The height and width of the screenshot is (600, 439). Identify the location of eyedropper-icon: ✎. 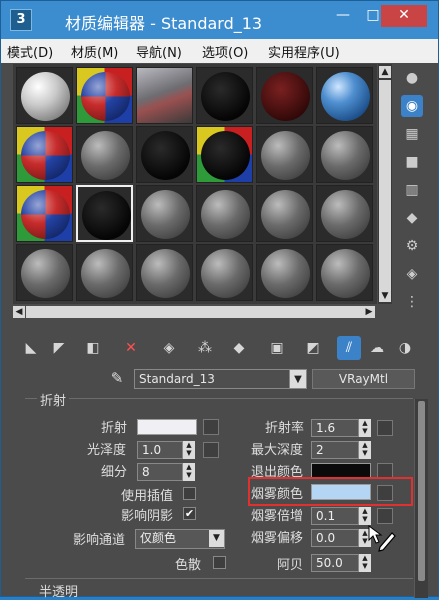
(117, 379).